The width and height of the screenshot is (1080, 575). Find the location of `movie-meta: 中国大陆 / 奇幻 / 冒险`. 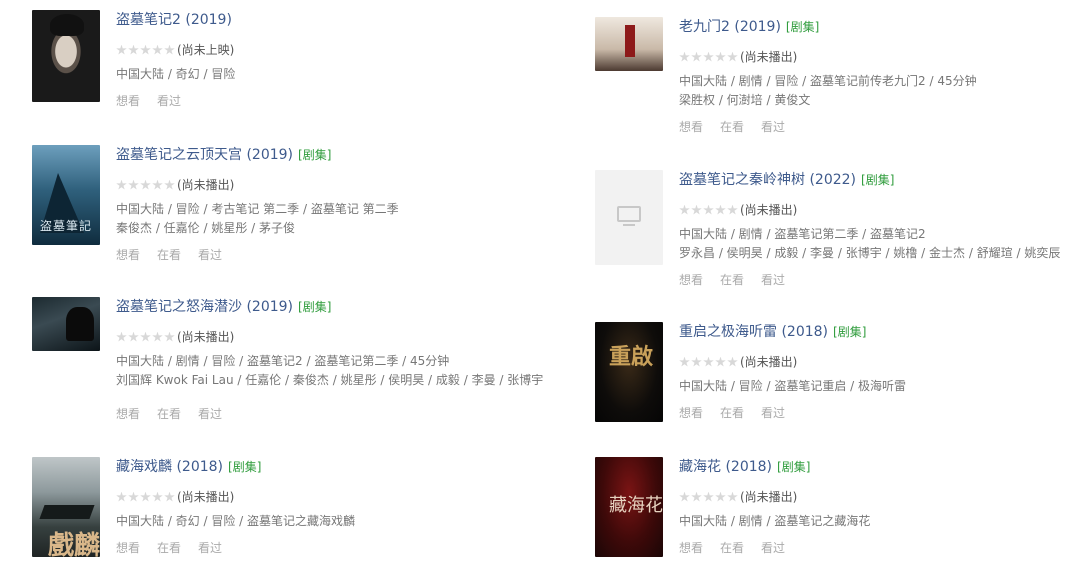

movie-meta: 中国大陆 / 奇幻 / 冒险 is located at coordinates (176, 74).